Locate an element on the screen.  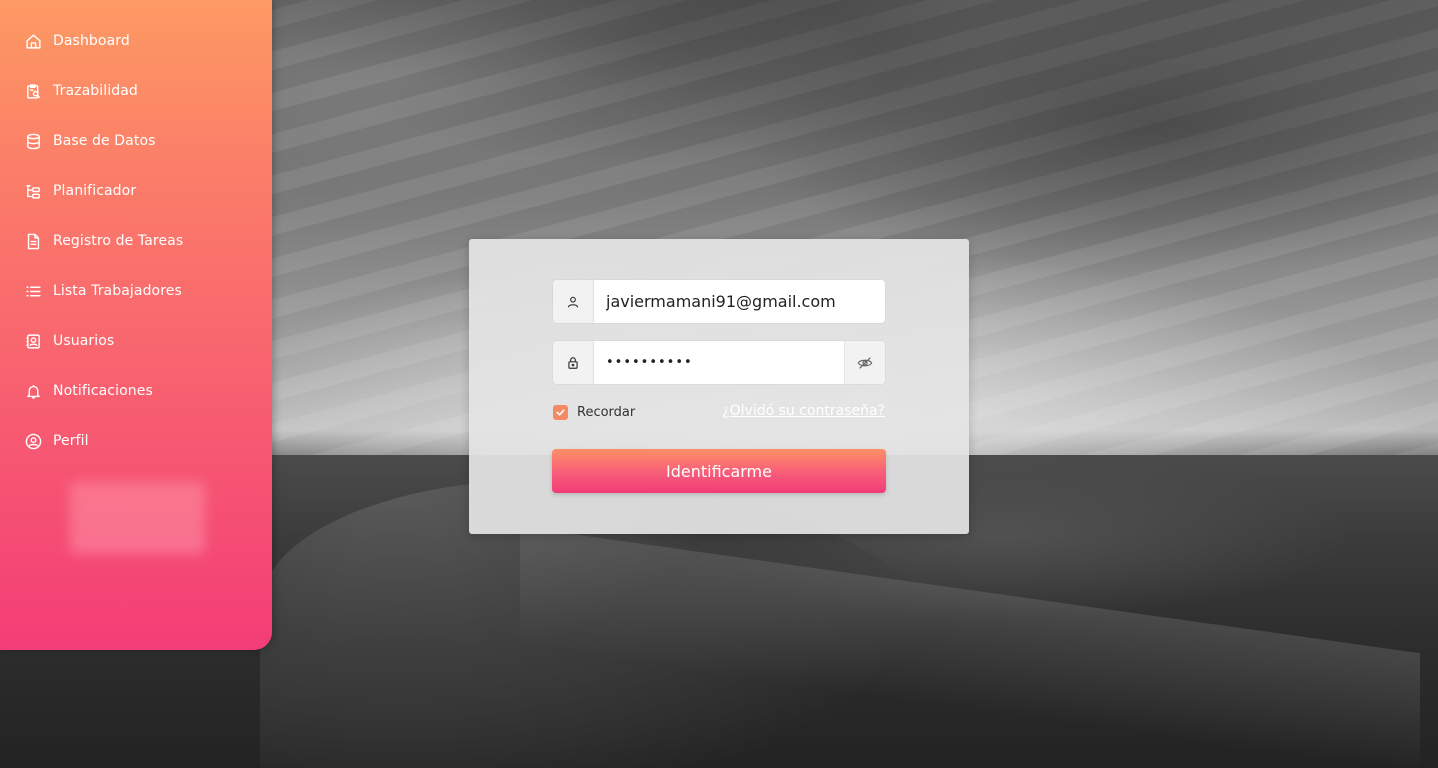
sidebar-item-label: Usuarios is located at coordinates (84, 341).